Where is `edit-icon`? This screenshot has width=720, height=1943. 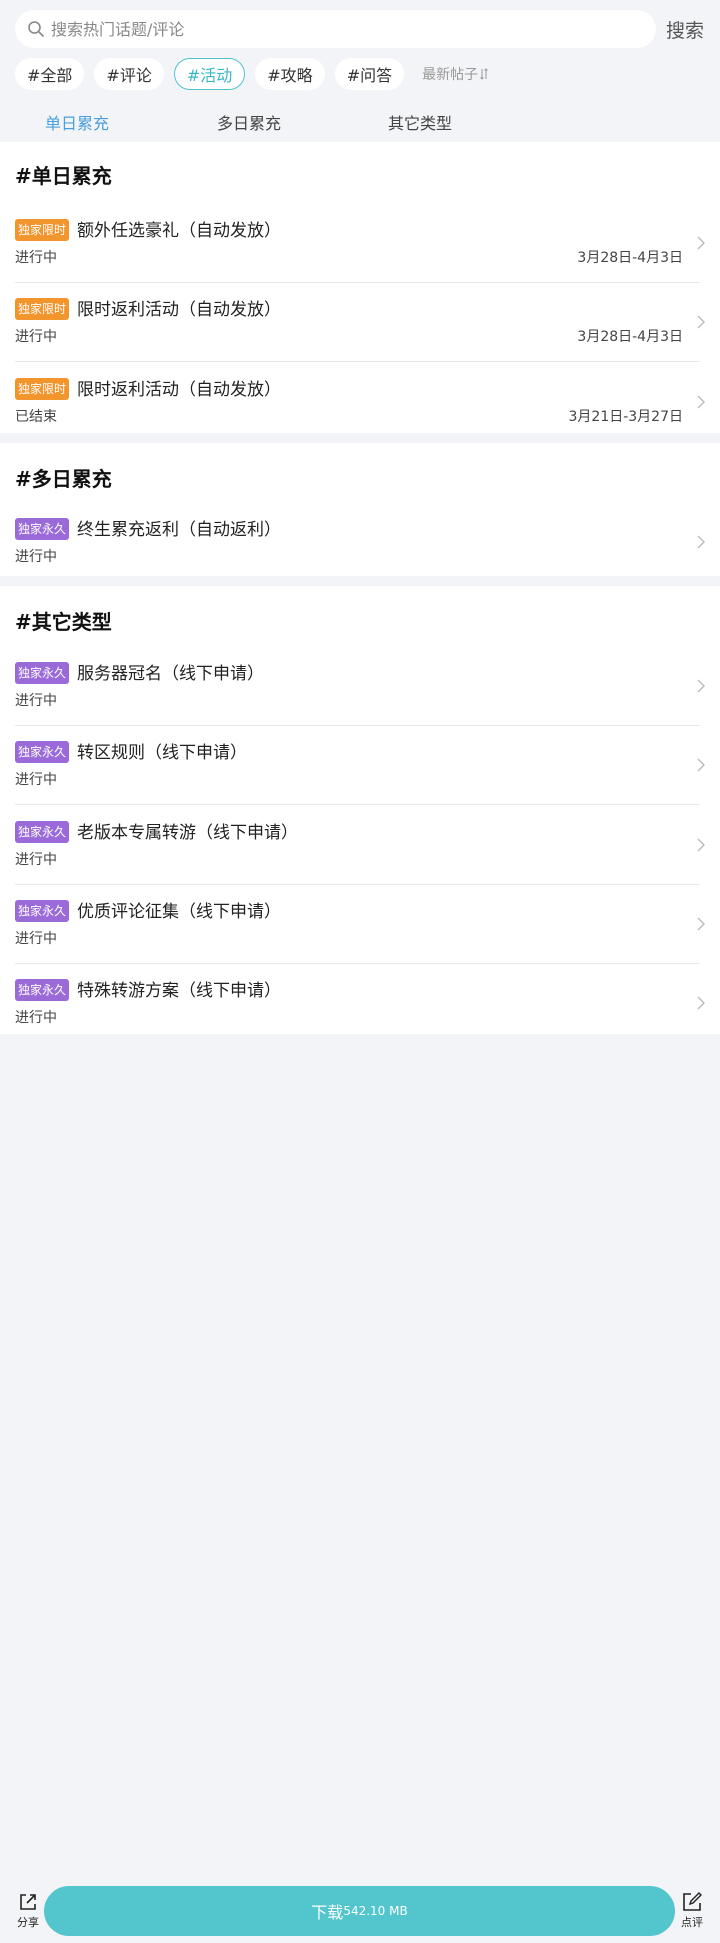 edit-icon is located at coordinates (692, 1901).